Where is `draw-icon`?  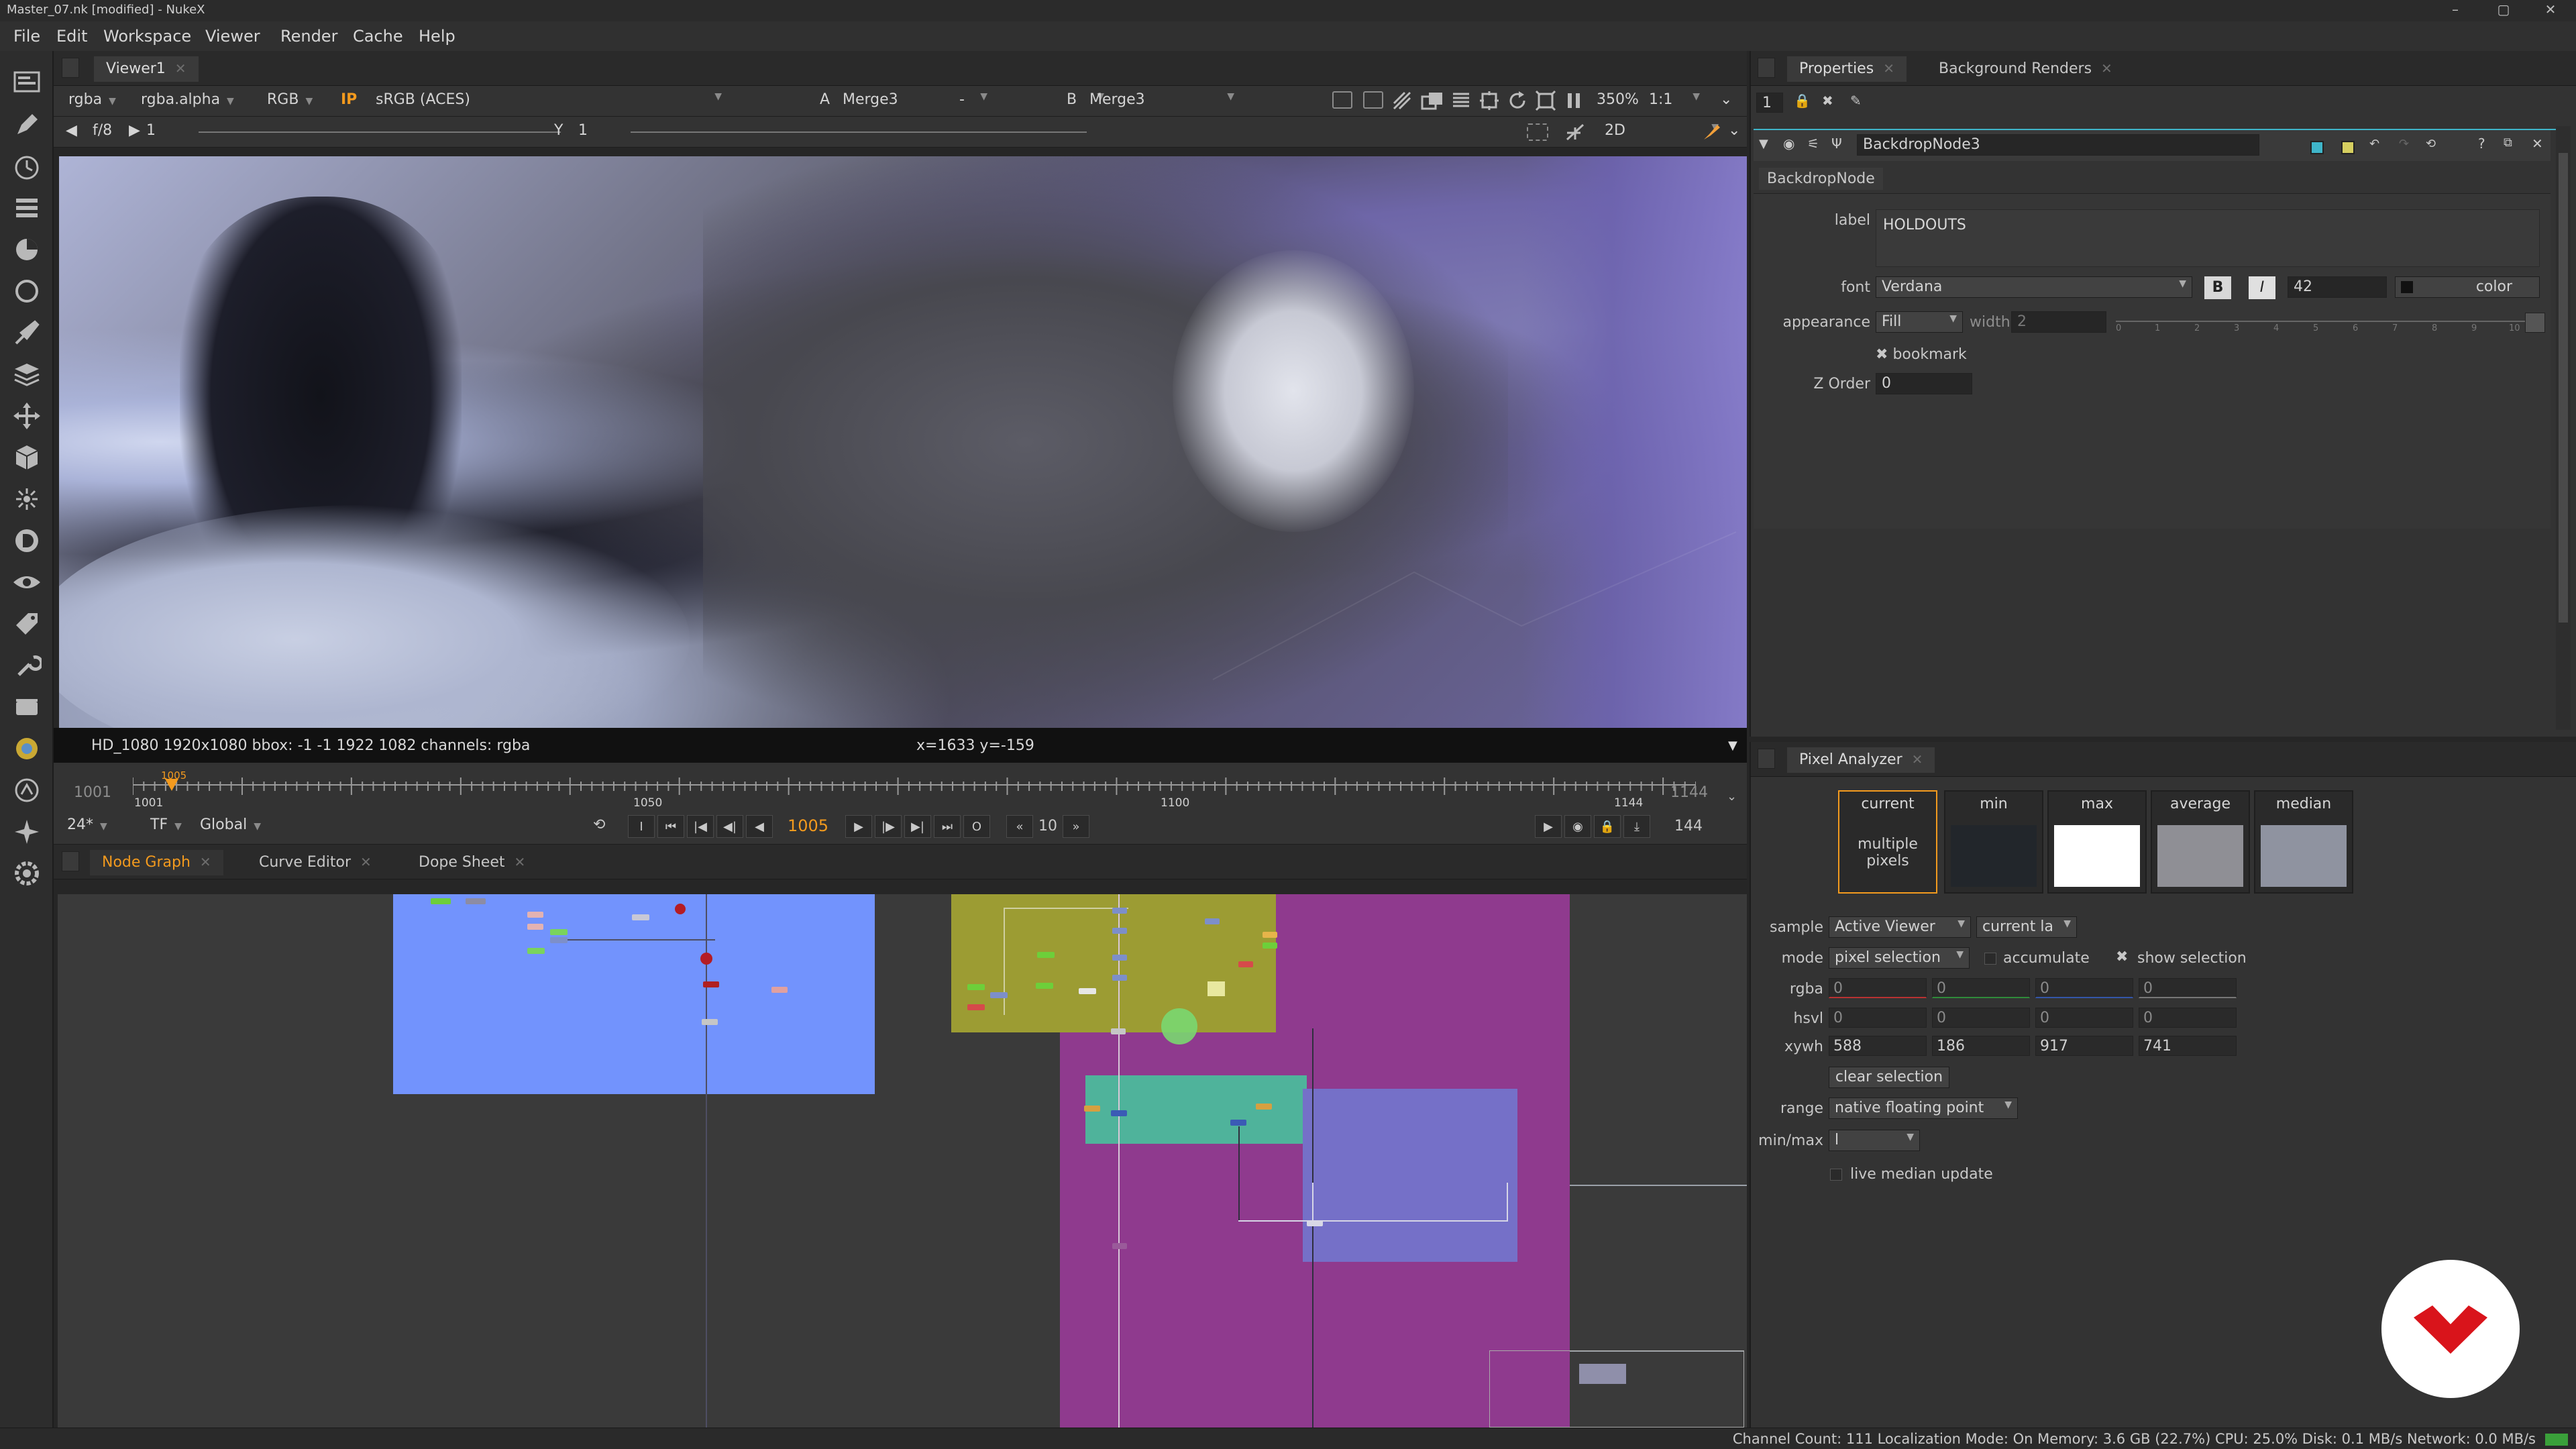
draw-icon is located at coordinates (27, 125).